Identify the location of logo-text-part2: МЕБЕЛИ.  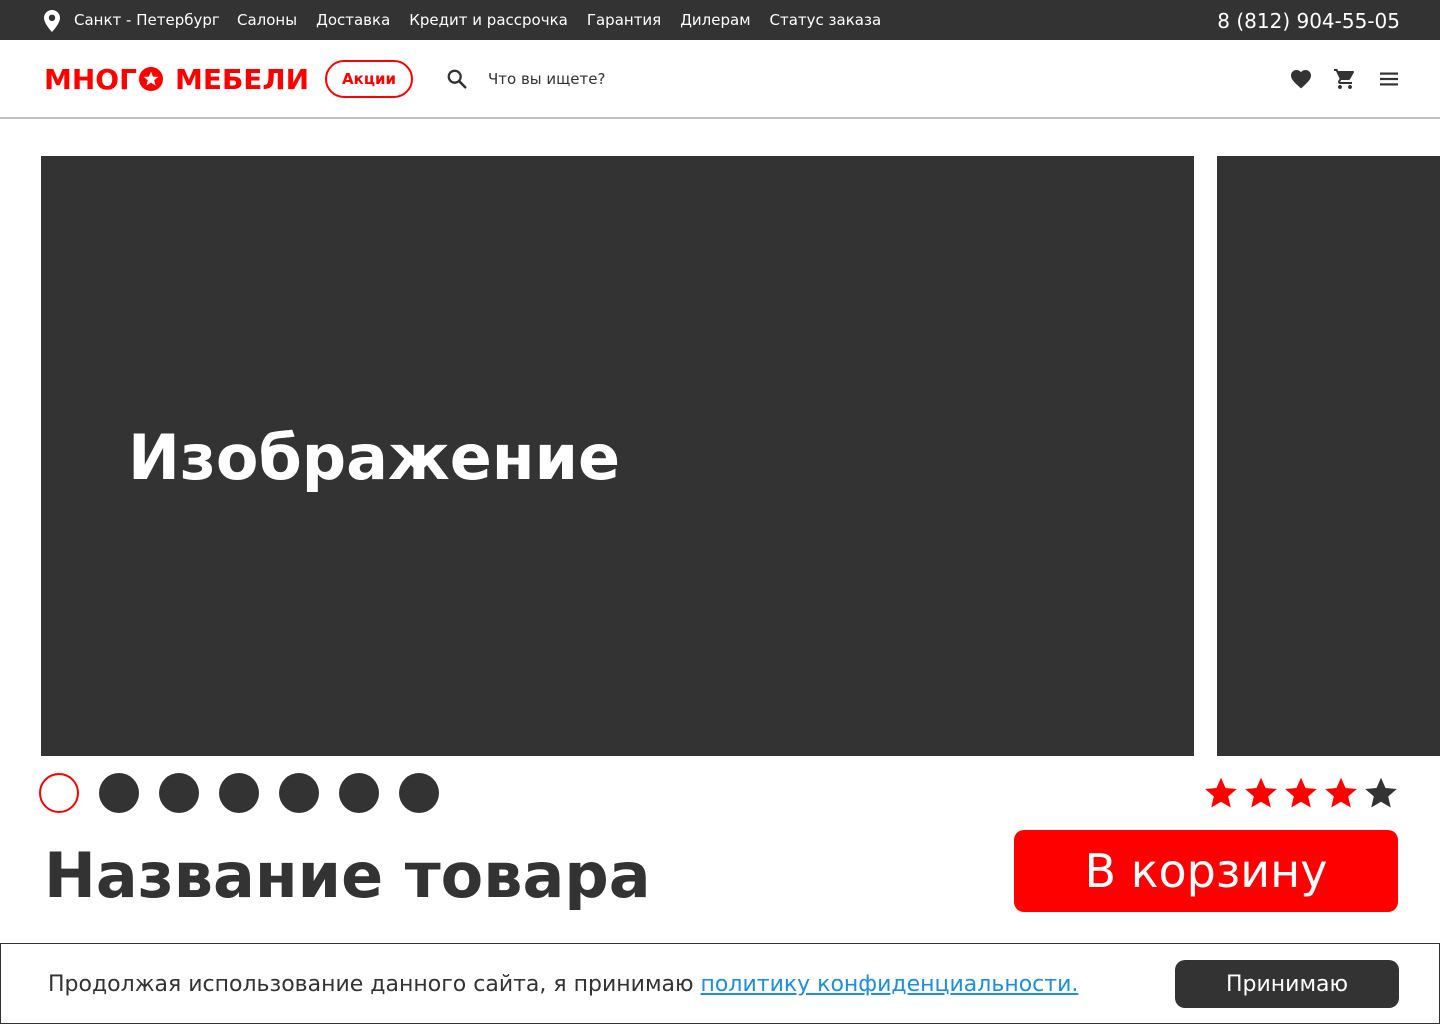
(242, 79).